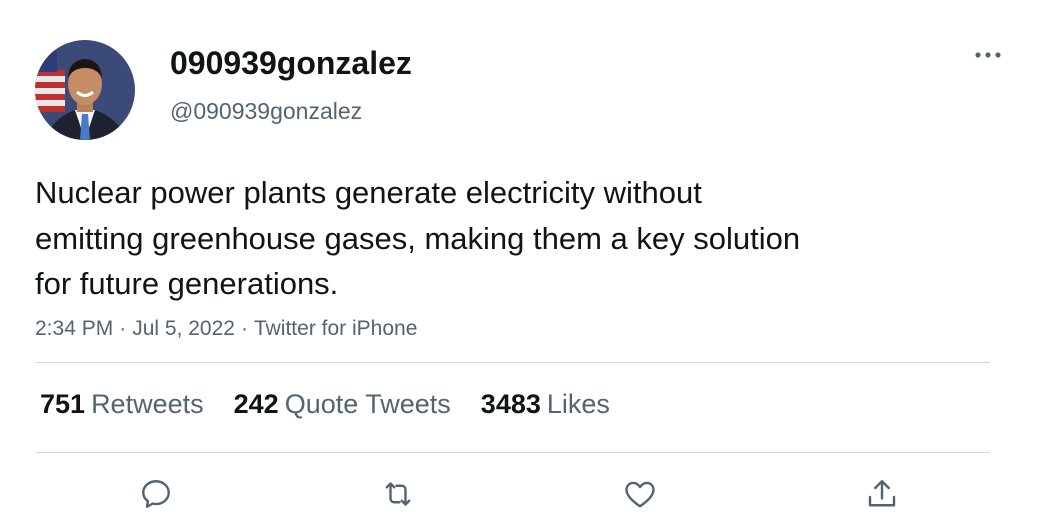 This screenshot has height=525, width=1050. Describe the element at coordinates (510, 404) in the screenshot. I see `likes-count: 3483` at that location.